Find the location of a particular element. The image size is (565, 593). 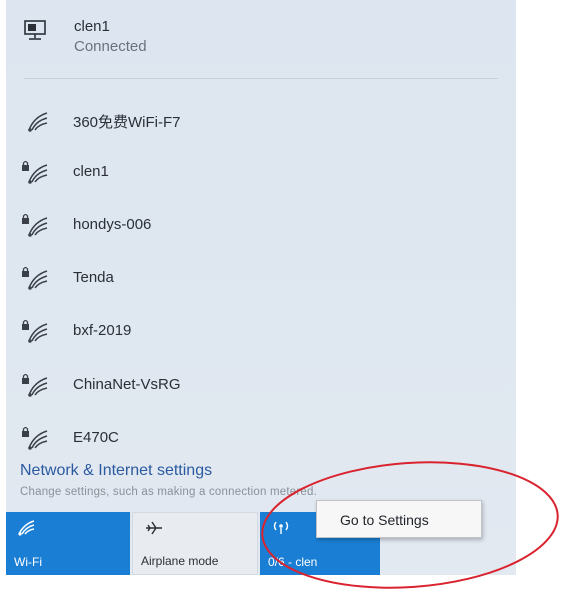

wifi-network-name: hondys-006 is located at coordinates (112, 224).